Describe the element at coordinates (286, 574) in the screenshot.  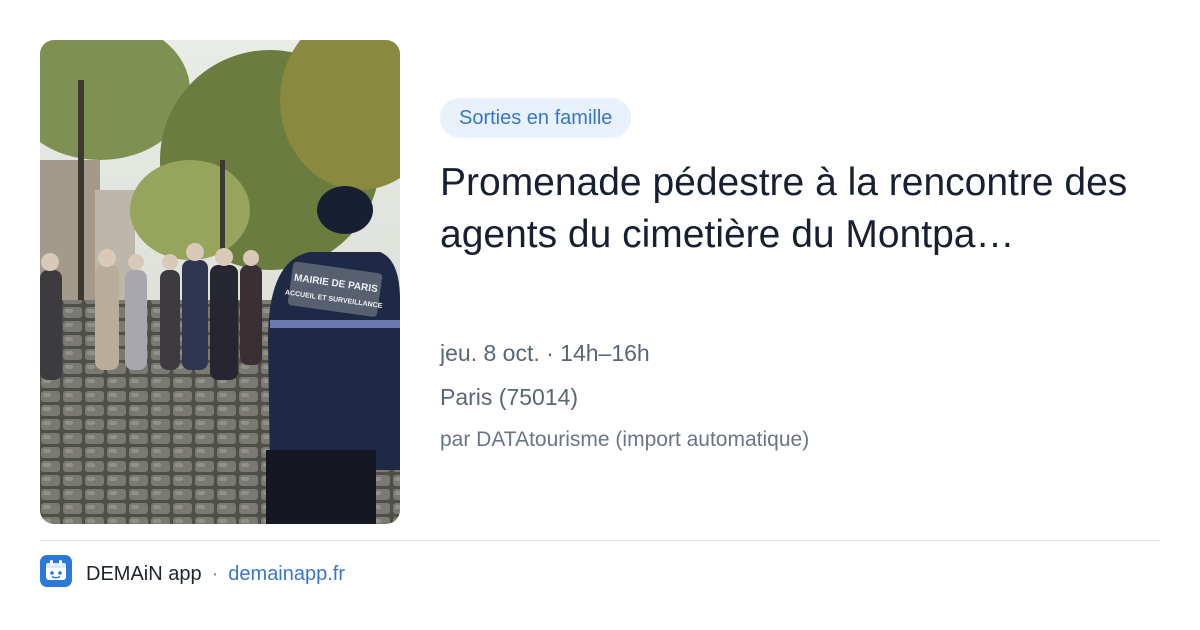
I see `site-link: demainapp.fr` at that location.